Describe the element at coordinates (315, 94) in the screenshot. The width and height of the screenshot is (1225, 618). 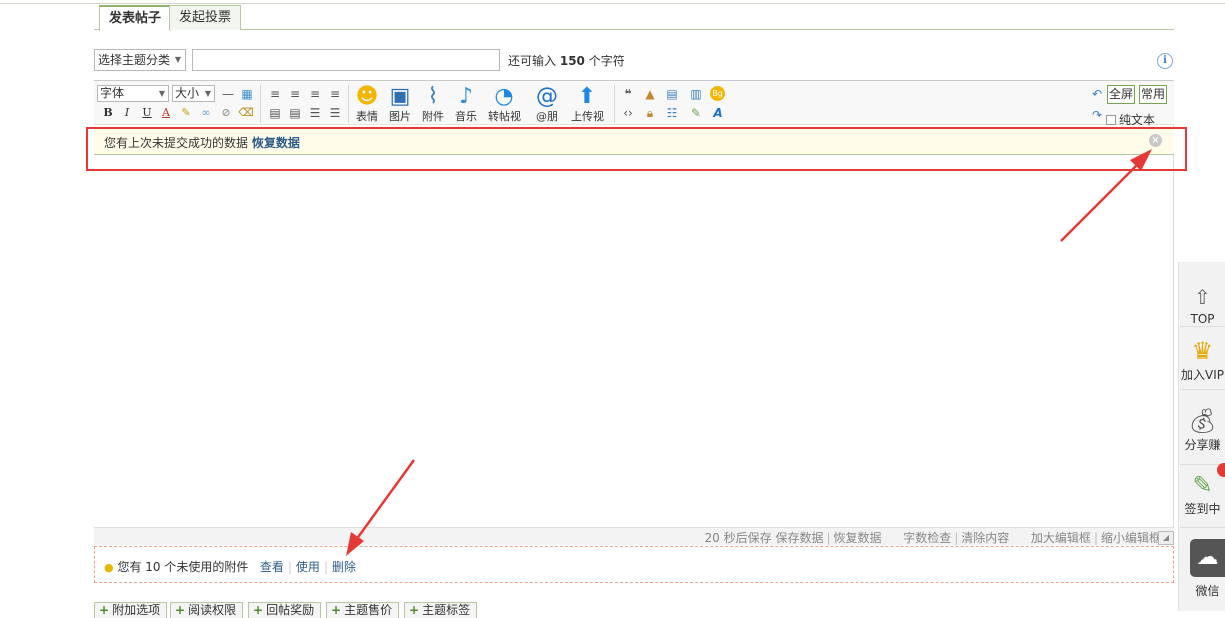
I see `align-right-icon: ≡` at that location.